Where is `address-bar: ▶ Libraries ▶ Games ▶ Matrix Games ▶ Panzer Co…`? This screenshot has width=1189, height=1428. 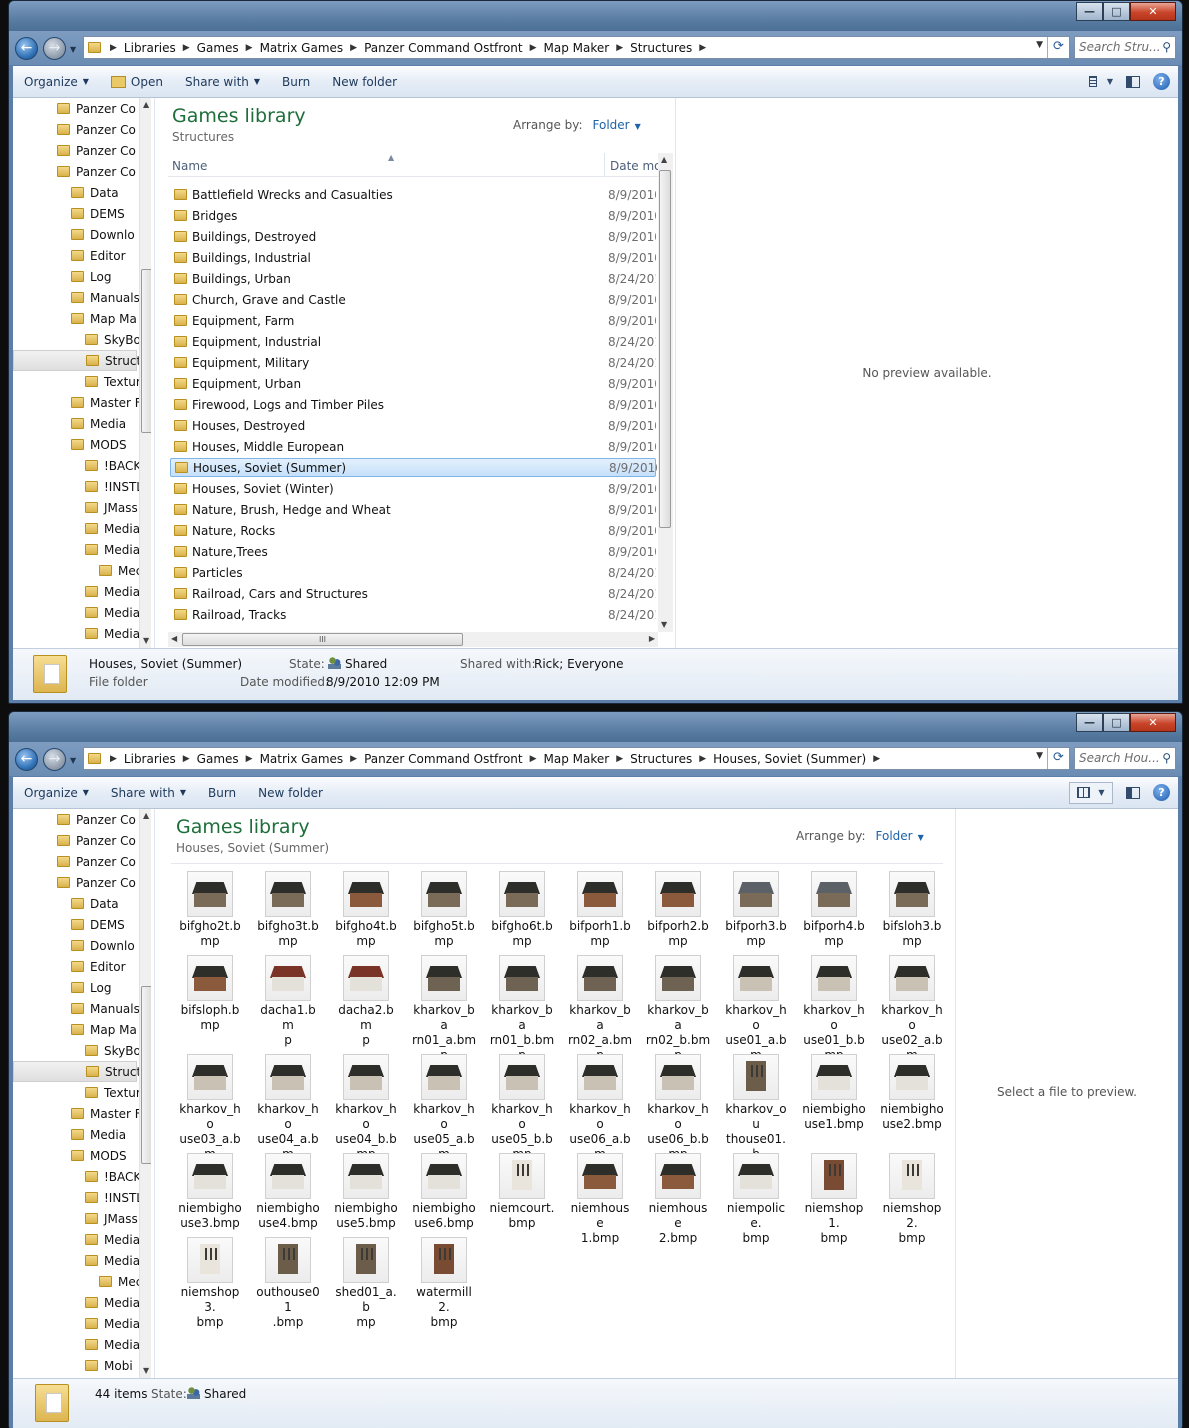 address-bar: ▶ Libraries ▶ Games ▶ Matrix Games ▶ Panzer Co… is located at coordinates (576, 758).